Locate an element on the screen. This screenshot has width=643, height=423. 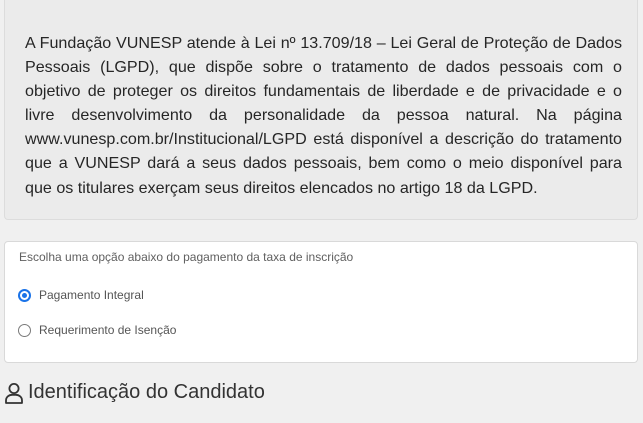
option-label: Requerimento de Isenção is located at coordinates (108, 330).